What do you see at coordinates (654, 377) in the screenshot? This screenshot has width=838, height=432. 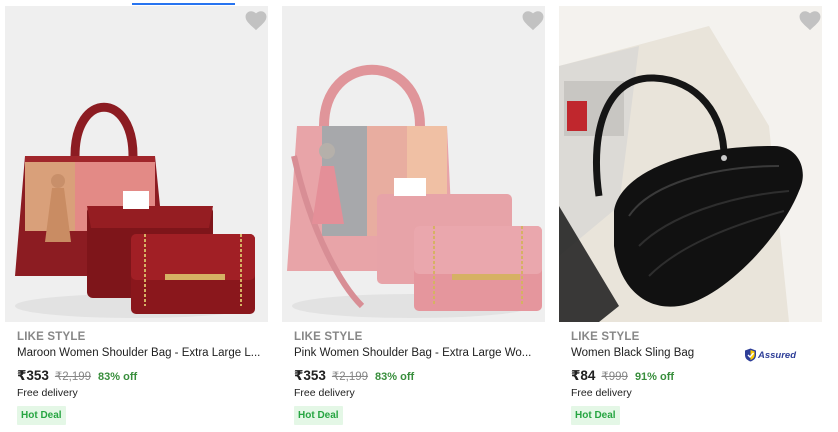 I see `discount-percent: 91% off` at bounding box center [654, 377].